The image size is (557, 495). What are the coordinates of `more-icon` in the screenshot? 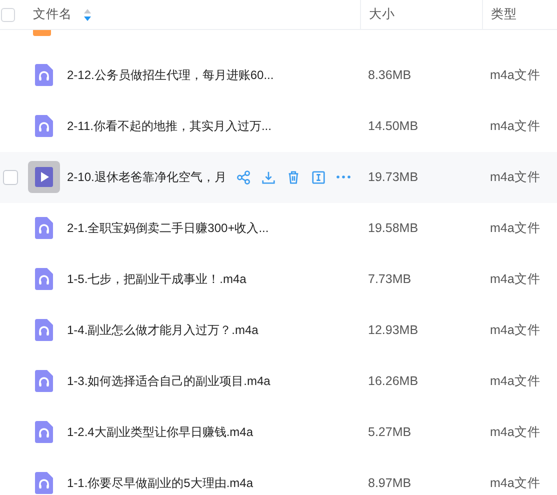 It's located at (344, 177).